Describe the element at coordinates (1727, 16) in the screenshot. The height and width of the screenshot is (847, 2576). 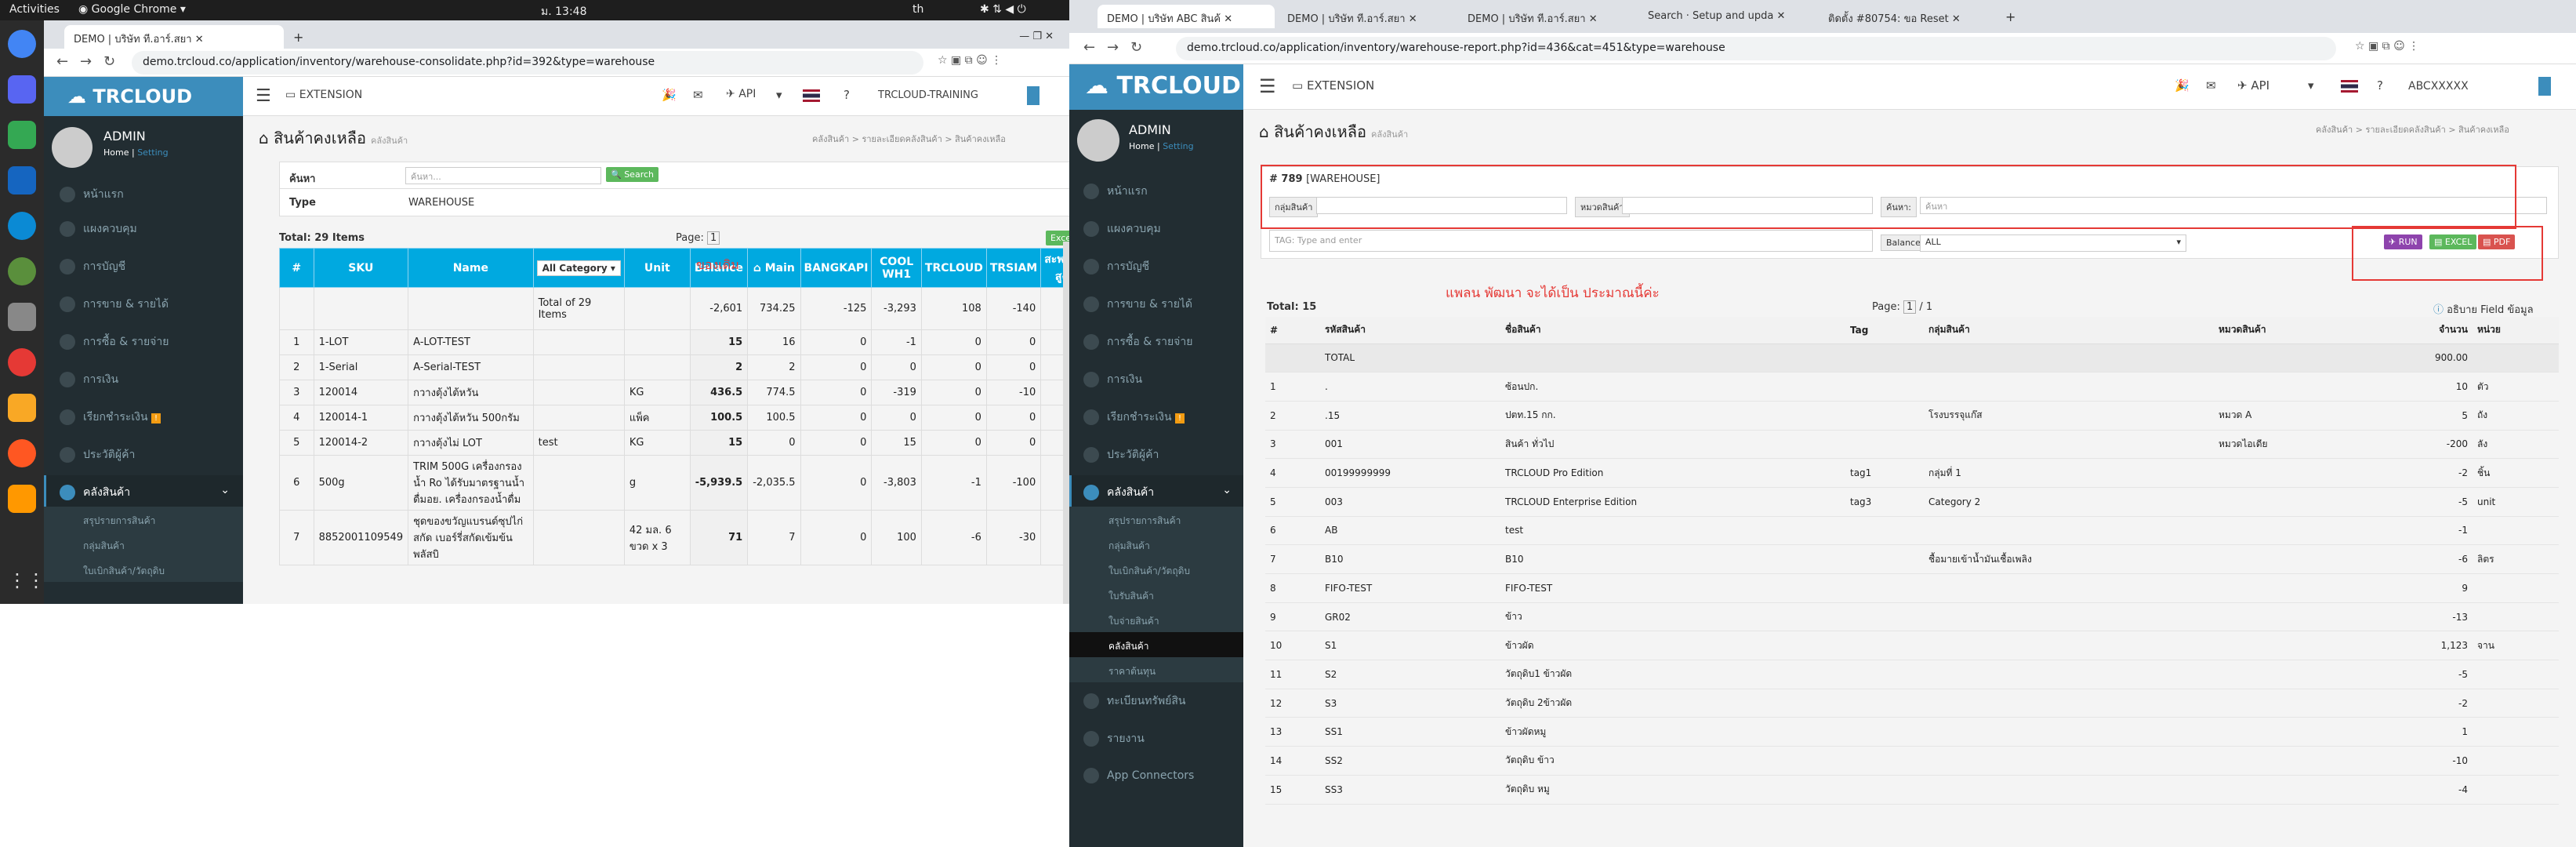
I see `tab-4: Search · Setup and upda ✕` at that location.